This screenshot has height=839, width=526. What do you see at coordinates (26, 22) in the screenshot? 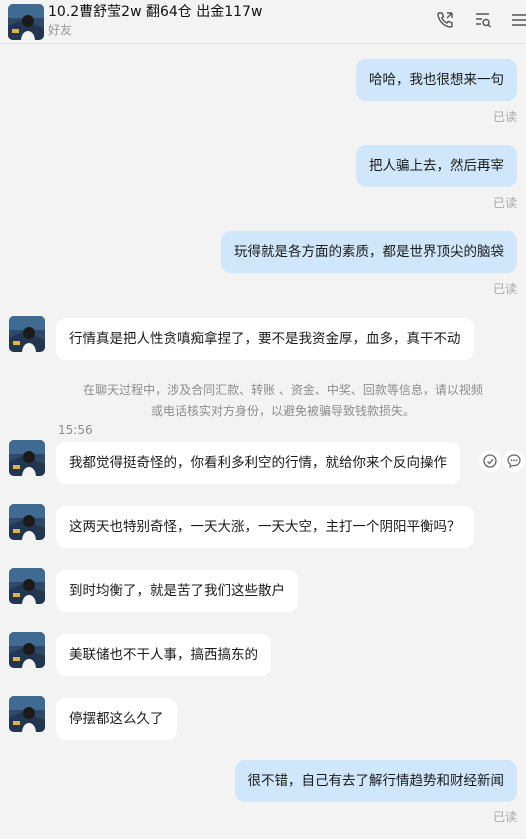
I see `contact-avatar` at bounding box center [26, 22].